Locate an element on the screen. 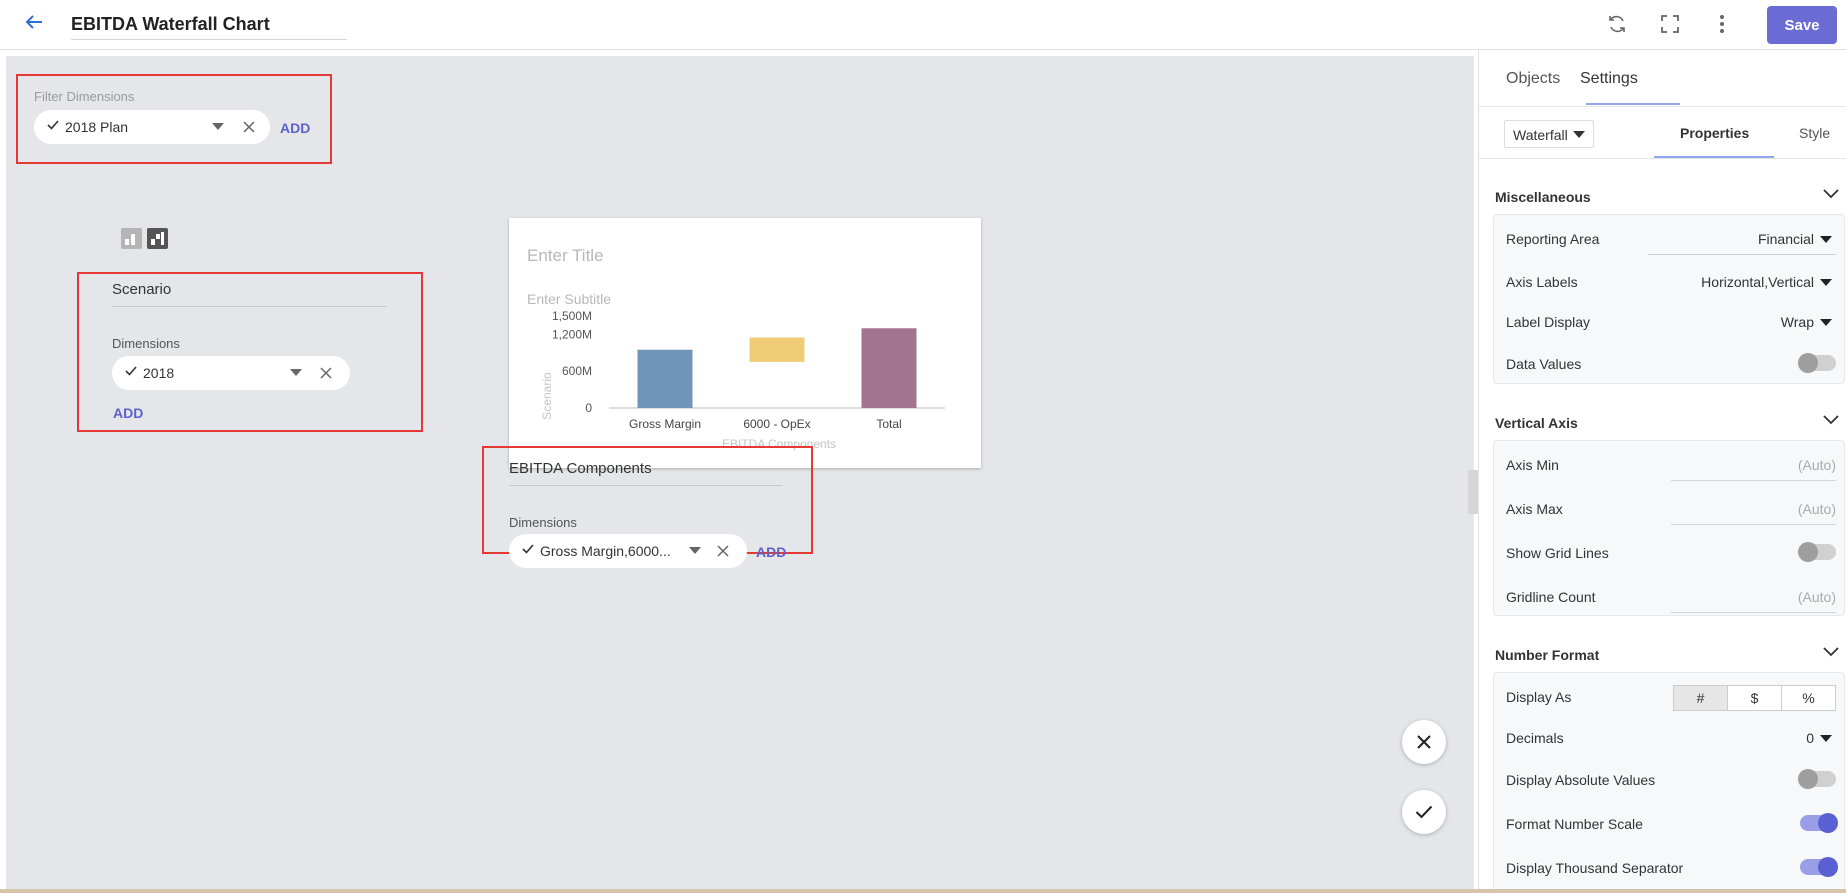 This screenshot has width=1846, height=893. thousand-sep-label: Display Thousand Separator is located at coordinates (1595, 868).